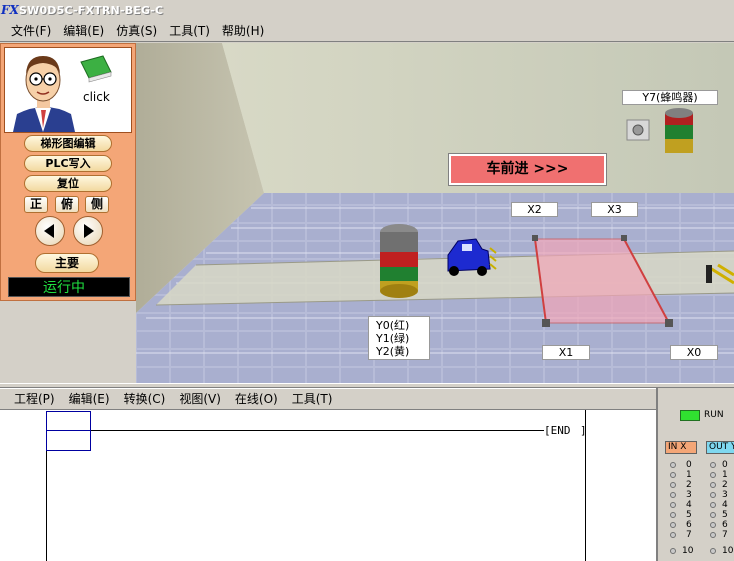 The image size is (734, 561). I want to click on input-x1-lamp, so click(673, 475).